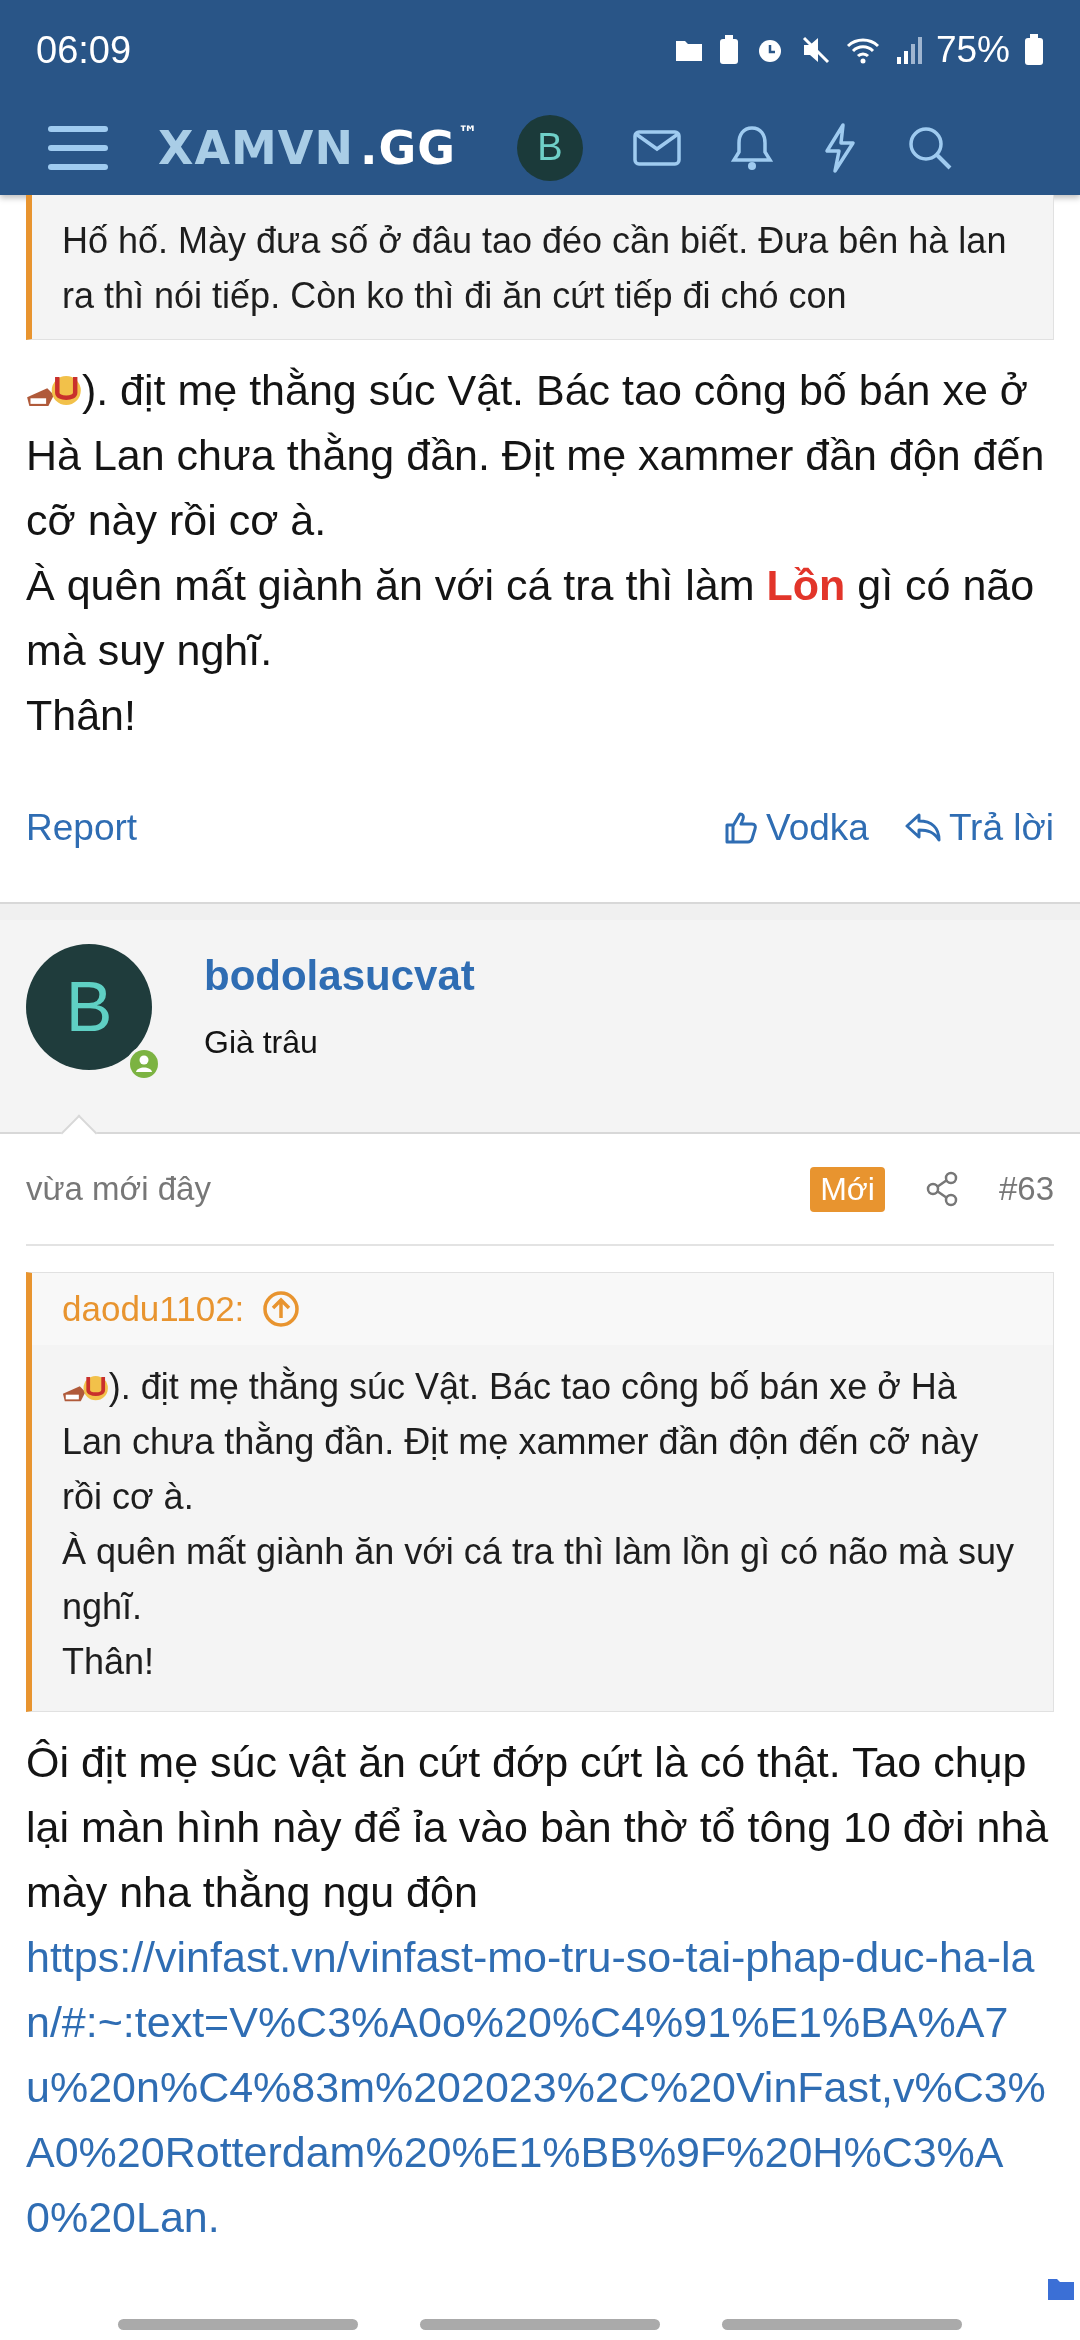 This screenshot has height=2340, width=1080. Describe the element at coordinates (796, 828) in the screenshot. I see `like-button: Vodka` at that location.